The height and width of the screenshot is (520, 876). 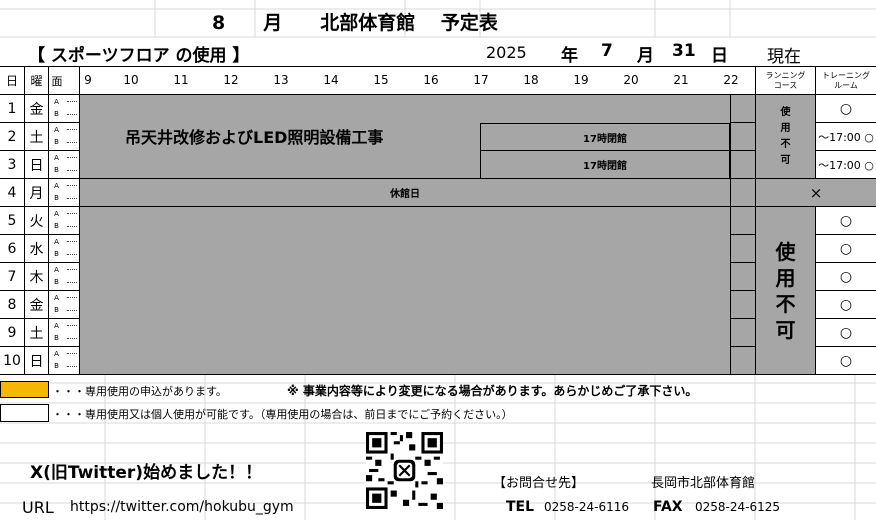 What do you see at coordinates (139, 56) in the screenshot?
I see `subtitle: 【 スポーツフロア の使用 】` at bounding box center [139, 56].